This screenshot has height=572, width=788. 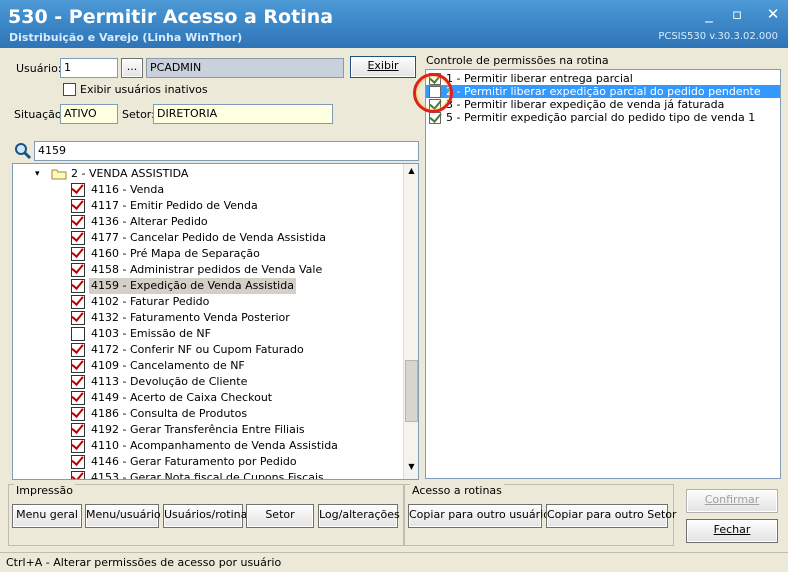 What do you see at coordinates (150, 301) in the screenshot?
I see `tree-item-label: 4102 - Faturar Pedido` at bounding box center [150, 301].